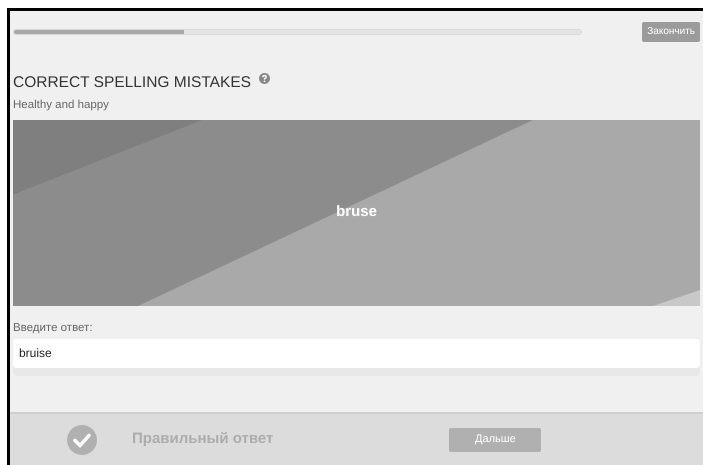 The width and height of the screenshot is (703, 465). What do you see at coordinates (495, 440) in the screenshot?
I see `next-button: Дальше` at bounding box center [495, 440].